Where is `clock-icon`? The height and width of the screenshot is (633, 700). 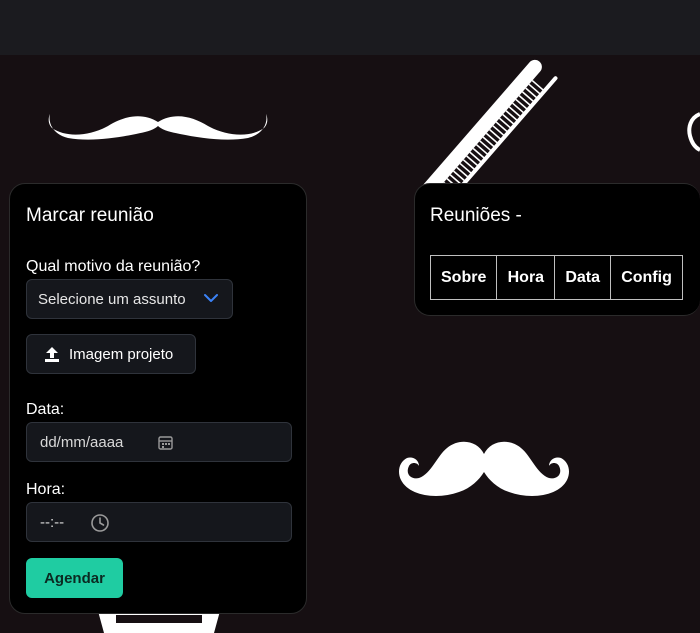 clock-icon is located at coordinates (100, 523).